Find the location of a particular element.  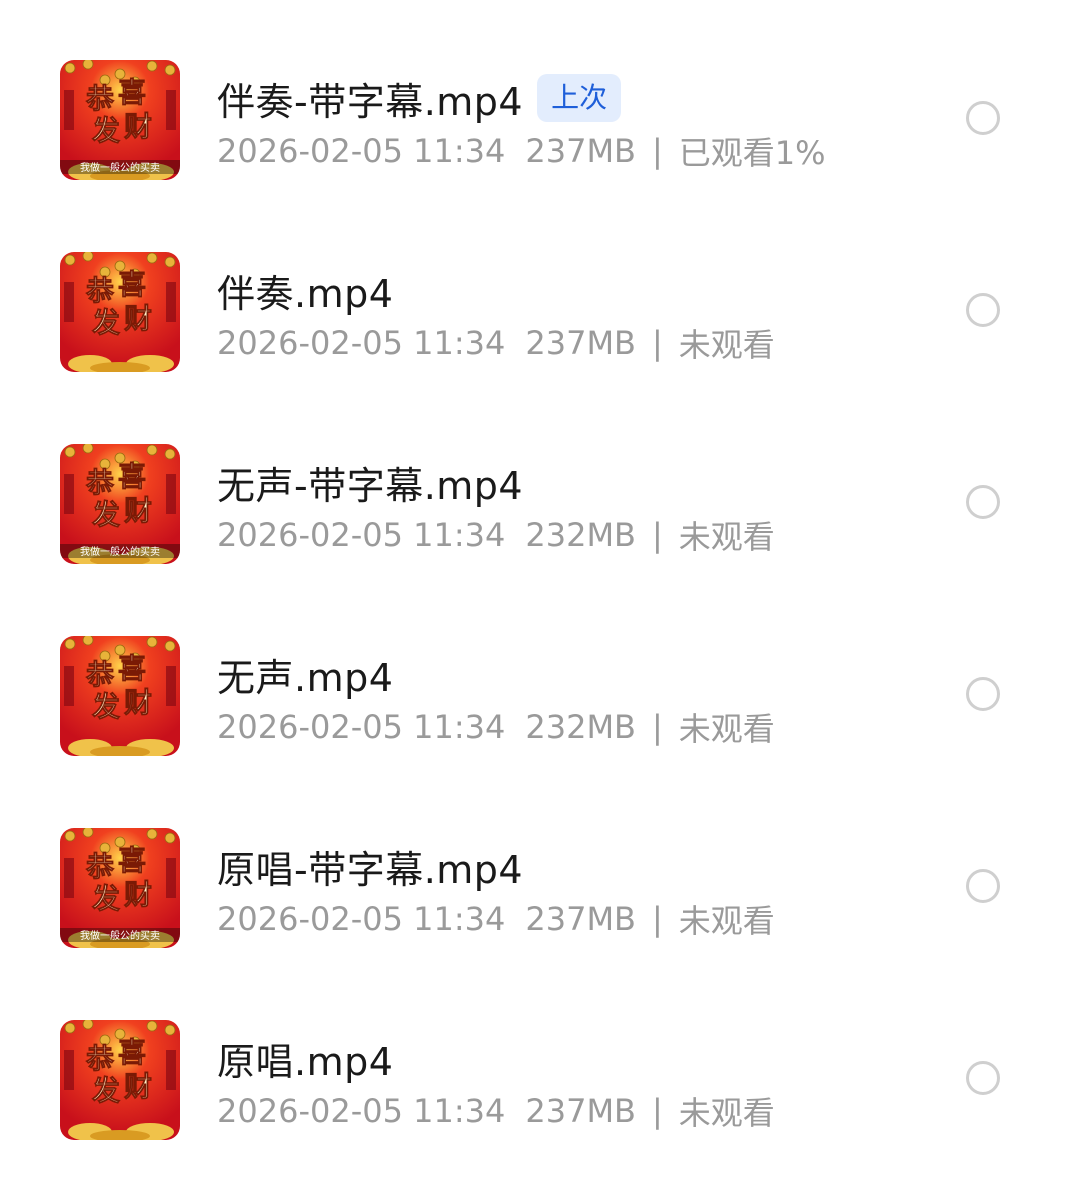

file-name: 无声-带字幕.mp4 is located at coordinates (370, 485).